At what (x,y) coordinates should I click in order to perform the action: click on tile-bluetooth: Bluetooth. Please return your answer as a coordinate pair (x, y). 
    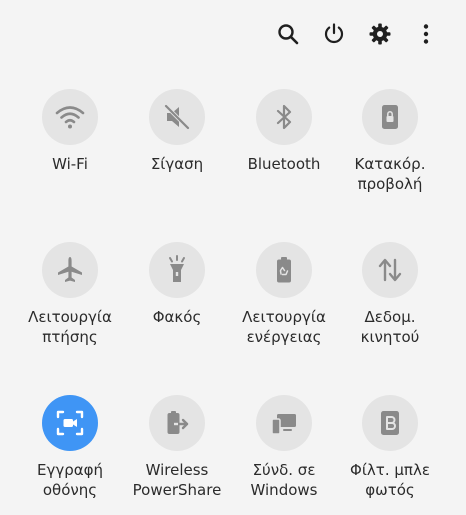
    Looking at the image, I should click on (284, 149).